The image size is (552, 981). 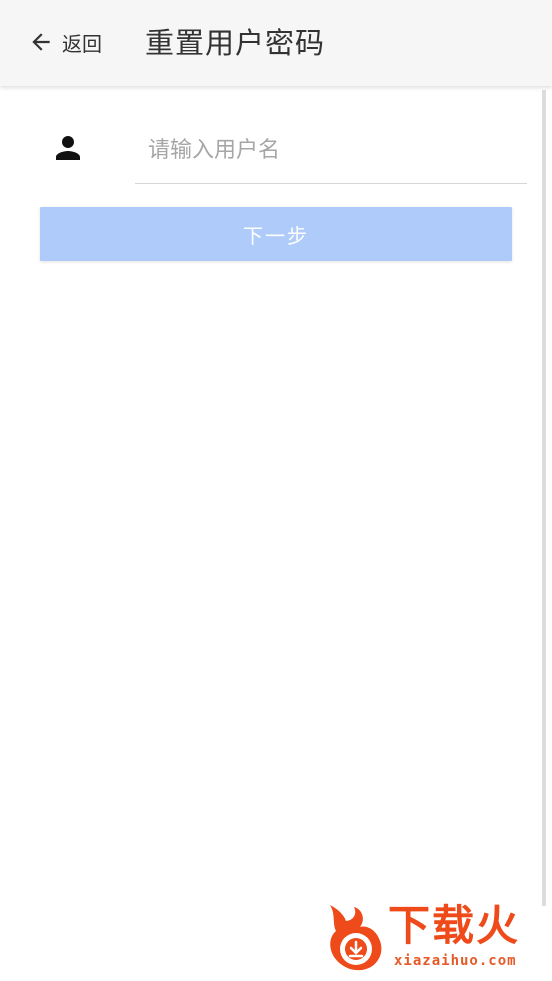 I want to click on watermark: 下载火 xiazaihuo.com, so click(x=435, y=940).